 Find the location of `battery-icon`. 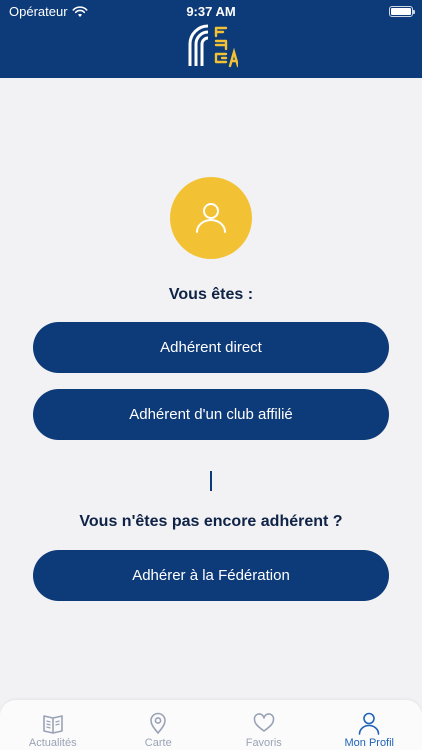

battery-icon is located at coordinates (402, 11).